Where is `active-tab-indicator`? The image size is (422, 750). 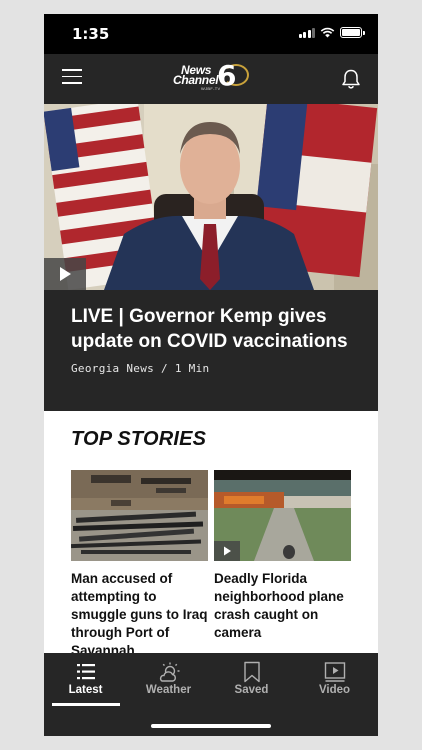 active-tab-indicator is located at coordinates (86, 704).